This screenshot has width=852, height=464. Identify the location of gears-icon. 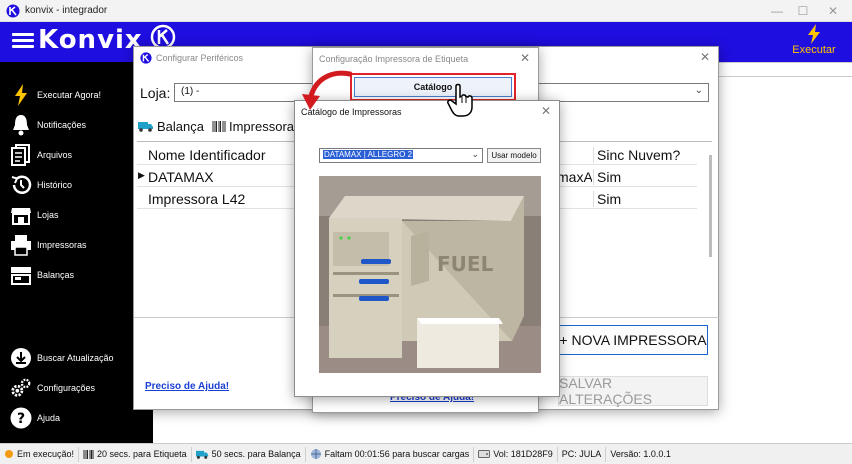
(21, 388).